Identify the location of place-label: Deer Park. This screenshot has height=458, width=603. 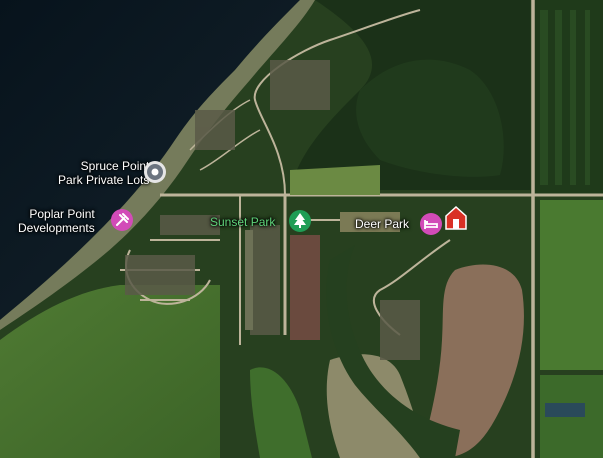
(382, 224).